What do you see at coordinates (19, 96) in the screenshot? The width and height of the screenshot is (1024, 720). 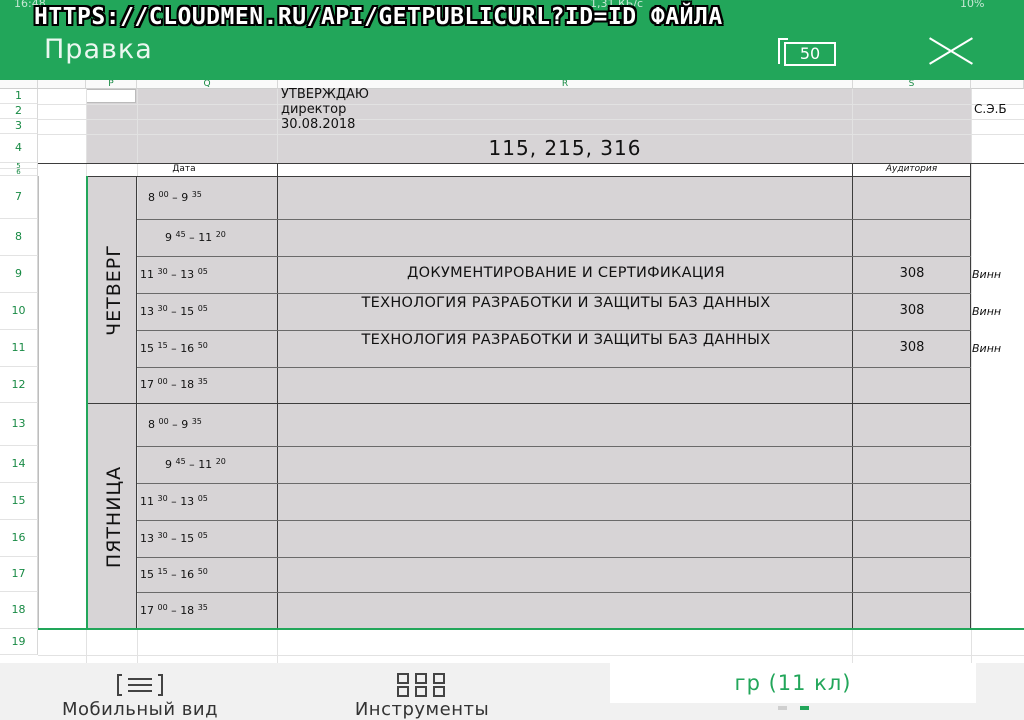 I see `row-header: 1` at bounding box center [19, 96].